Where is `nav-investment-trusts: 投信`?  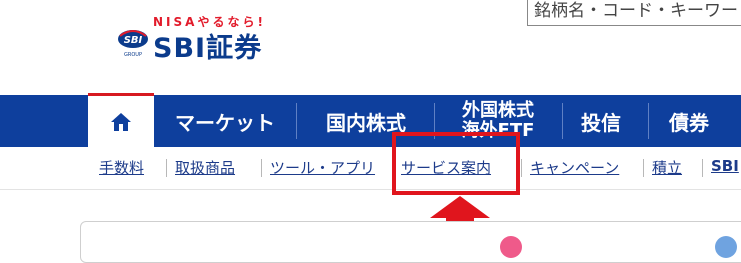
nav-investment-trusts: 投信 is located at coordinates (601, 121).